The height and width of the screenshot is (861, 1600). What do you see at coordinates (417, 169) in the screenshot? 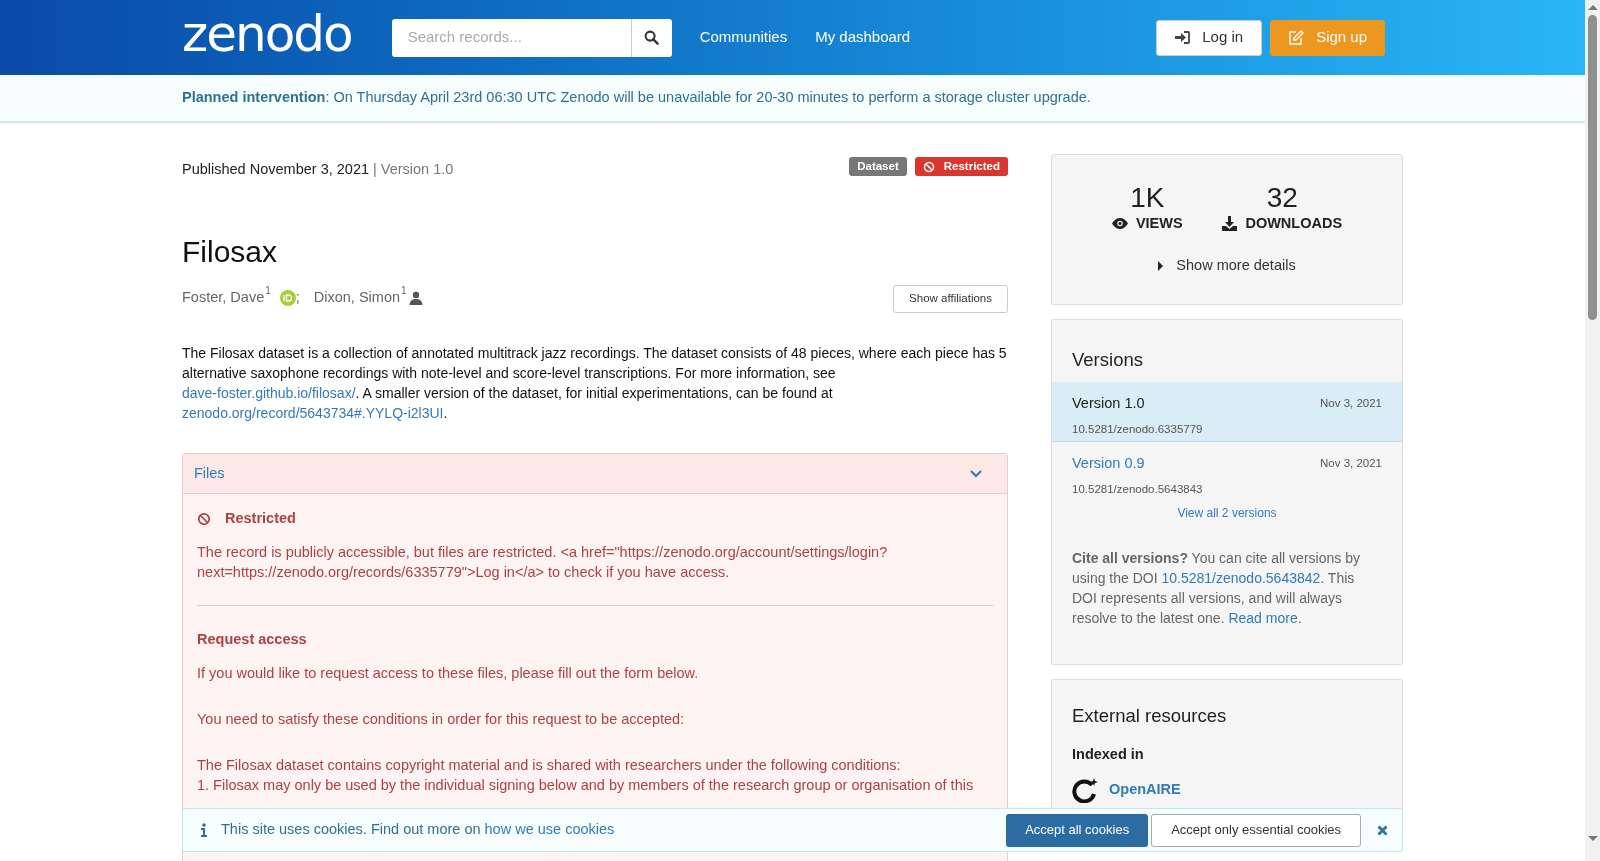
I see `version-label: Version 1.0` at bounding box center [417, 169].